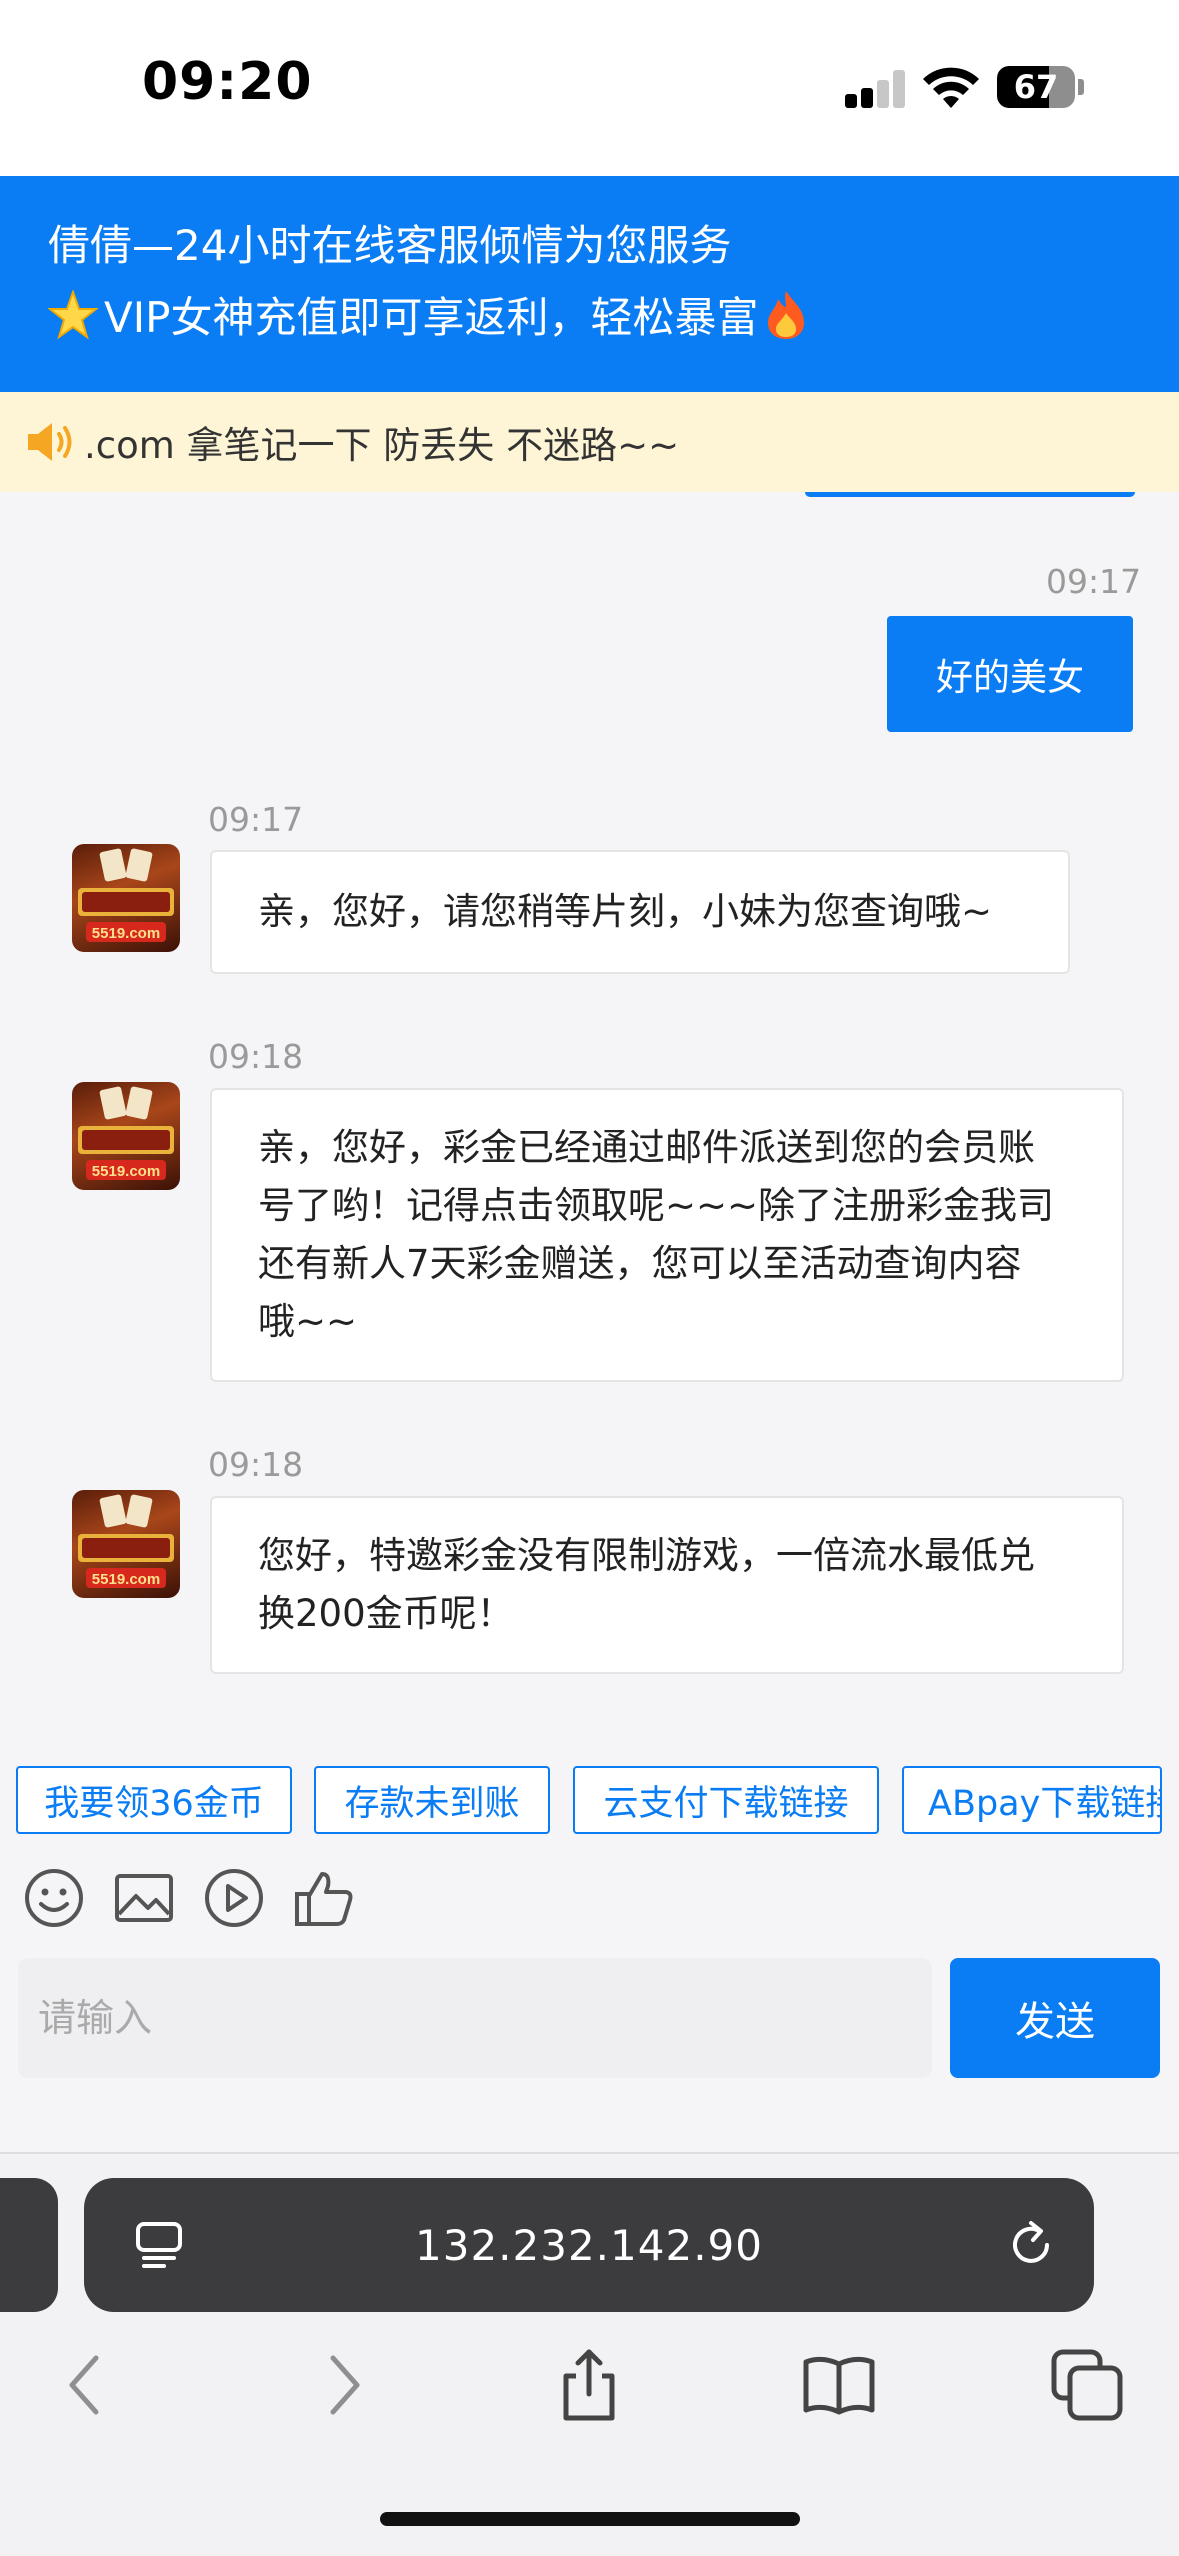  I want to click on message-line: 亲，您好，彩金已经通过邮件派送到您的会员账, so click(646, 1147).